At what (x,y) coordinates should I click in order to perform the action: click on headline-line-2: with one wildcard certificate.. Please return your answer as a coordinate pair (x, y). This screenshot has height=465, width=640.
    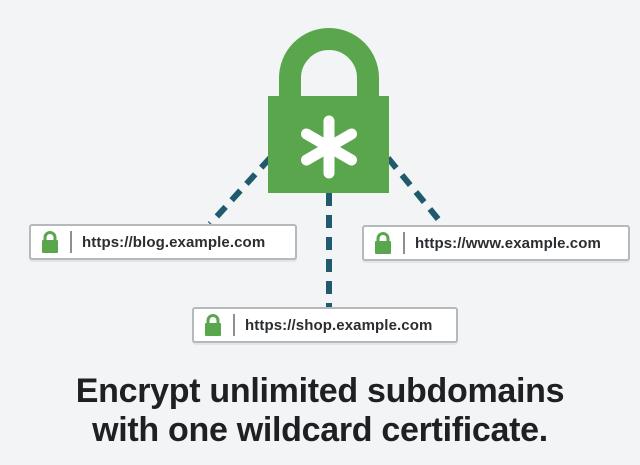
    Looking at the image, I should click on (320, 430).